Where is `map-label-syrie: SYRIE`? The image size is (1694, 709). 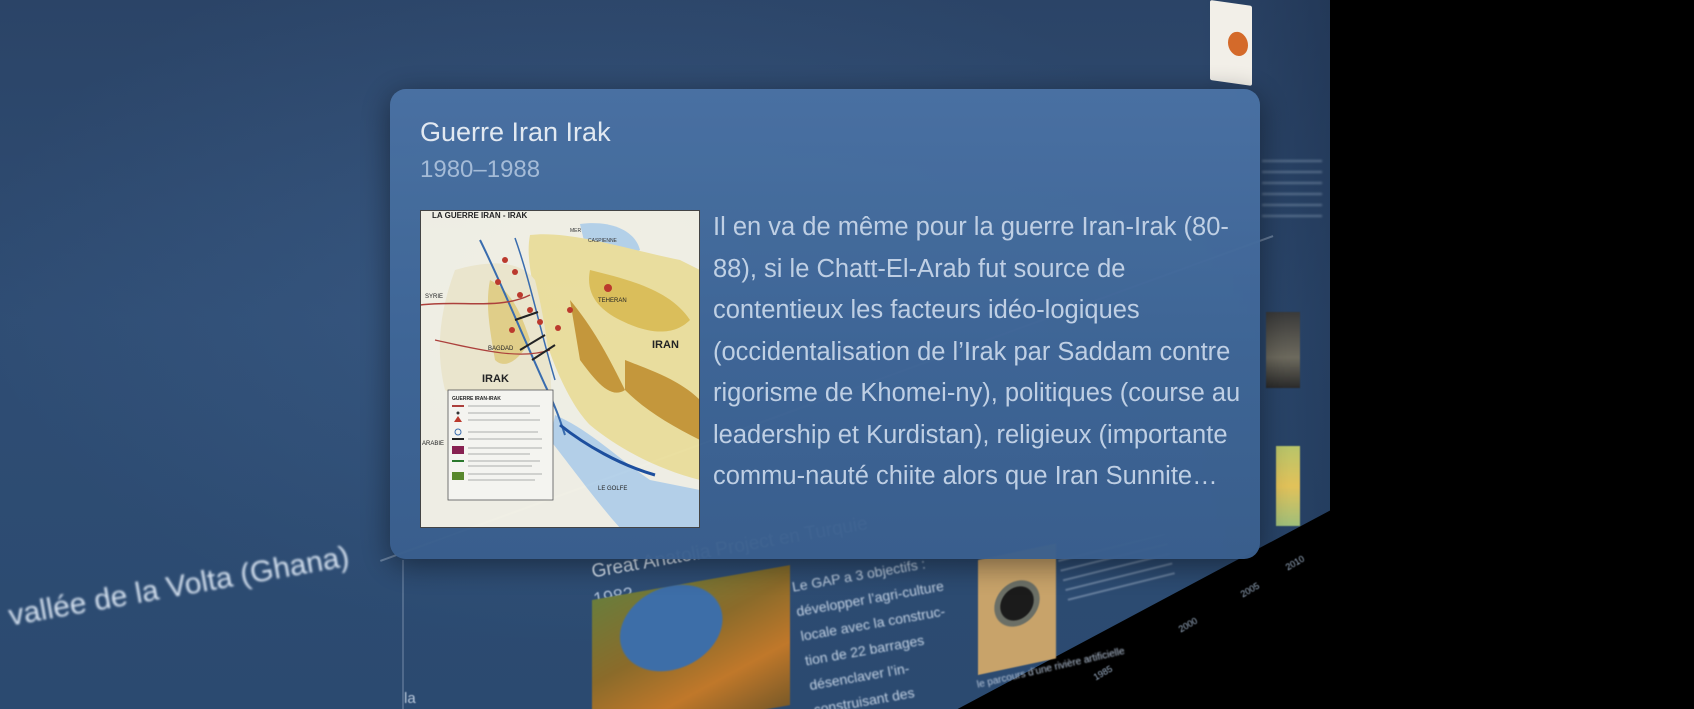
map-label-syrie: SYRIE is located at coordinates (434, 297).